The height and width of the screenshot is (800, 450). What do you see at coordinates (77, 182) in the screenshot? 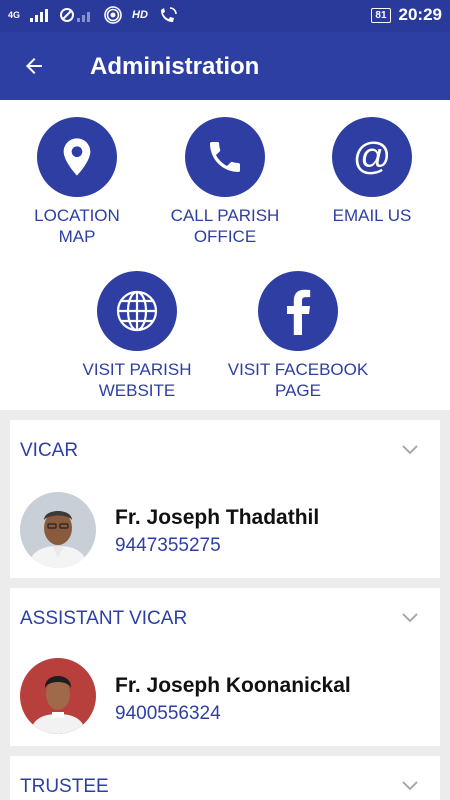
I see `location-map-button: LOCATION MAP` at bounding box center [77, 182].